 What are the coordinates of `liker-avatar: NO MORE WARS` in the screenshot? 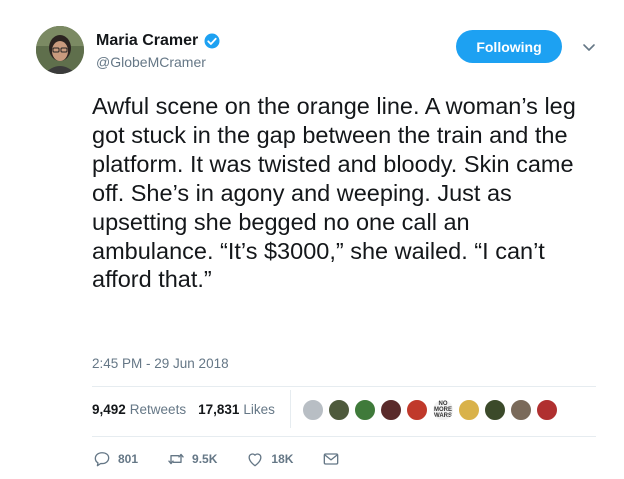 It's located at (443, 410).